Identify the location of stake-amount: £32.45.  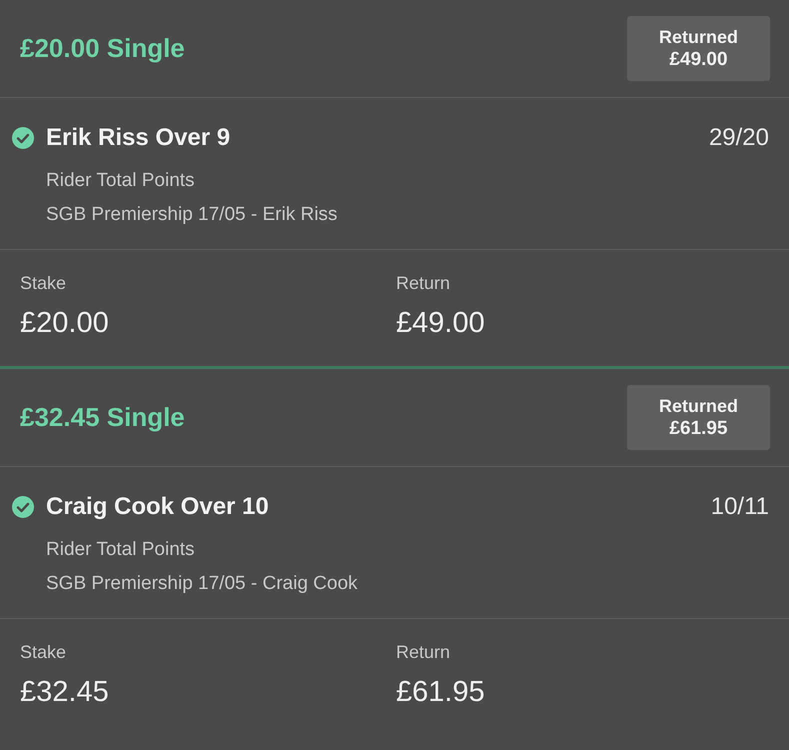
(65, 692).